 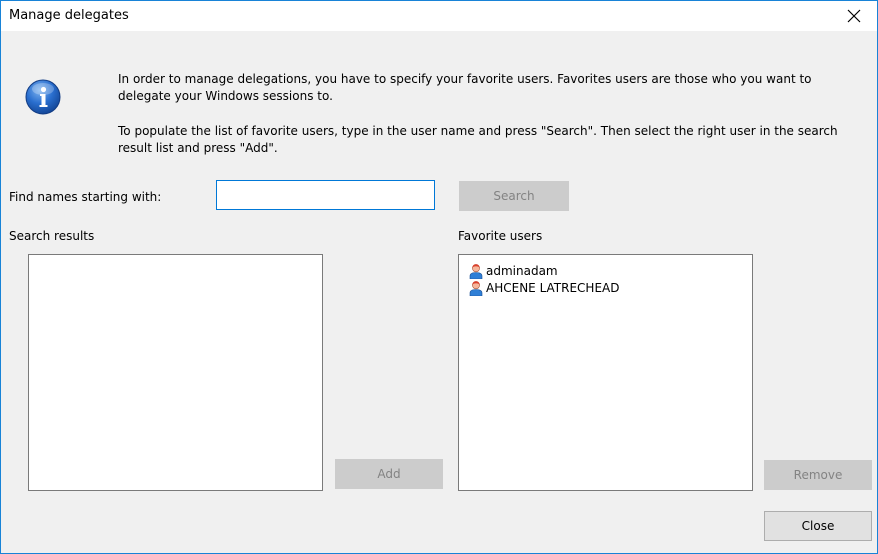 I want to click on search-button: Search, so click(x=514, y=196).